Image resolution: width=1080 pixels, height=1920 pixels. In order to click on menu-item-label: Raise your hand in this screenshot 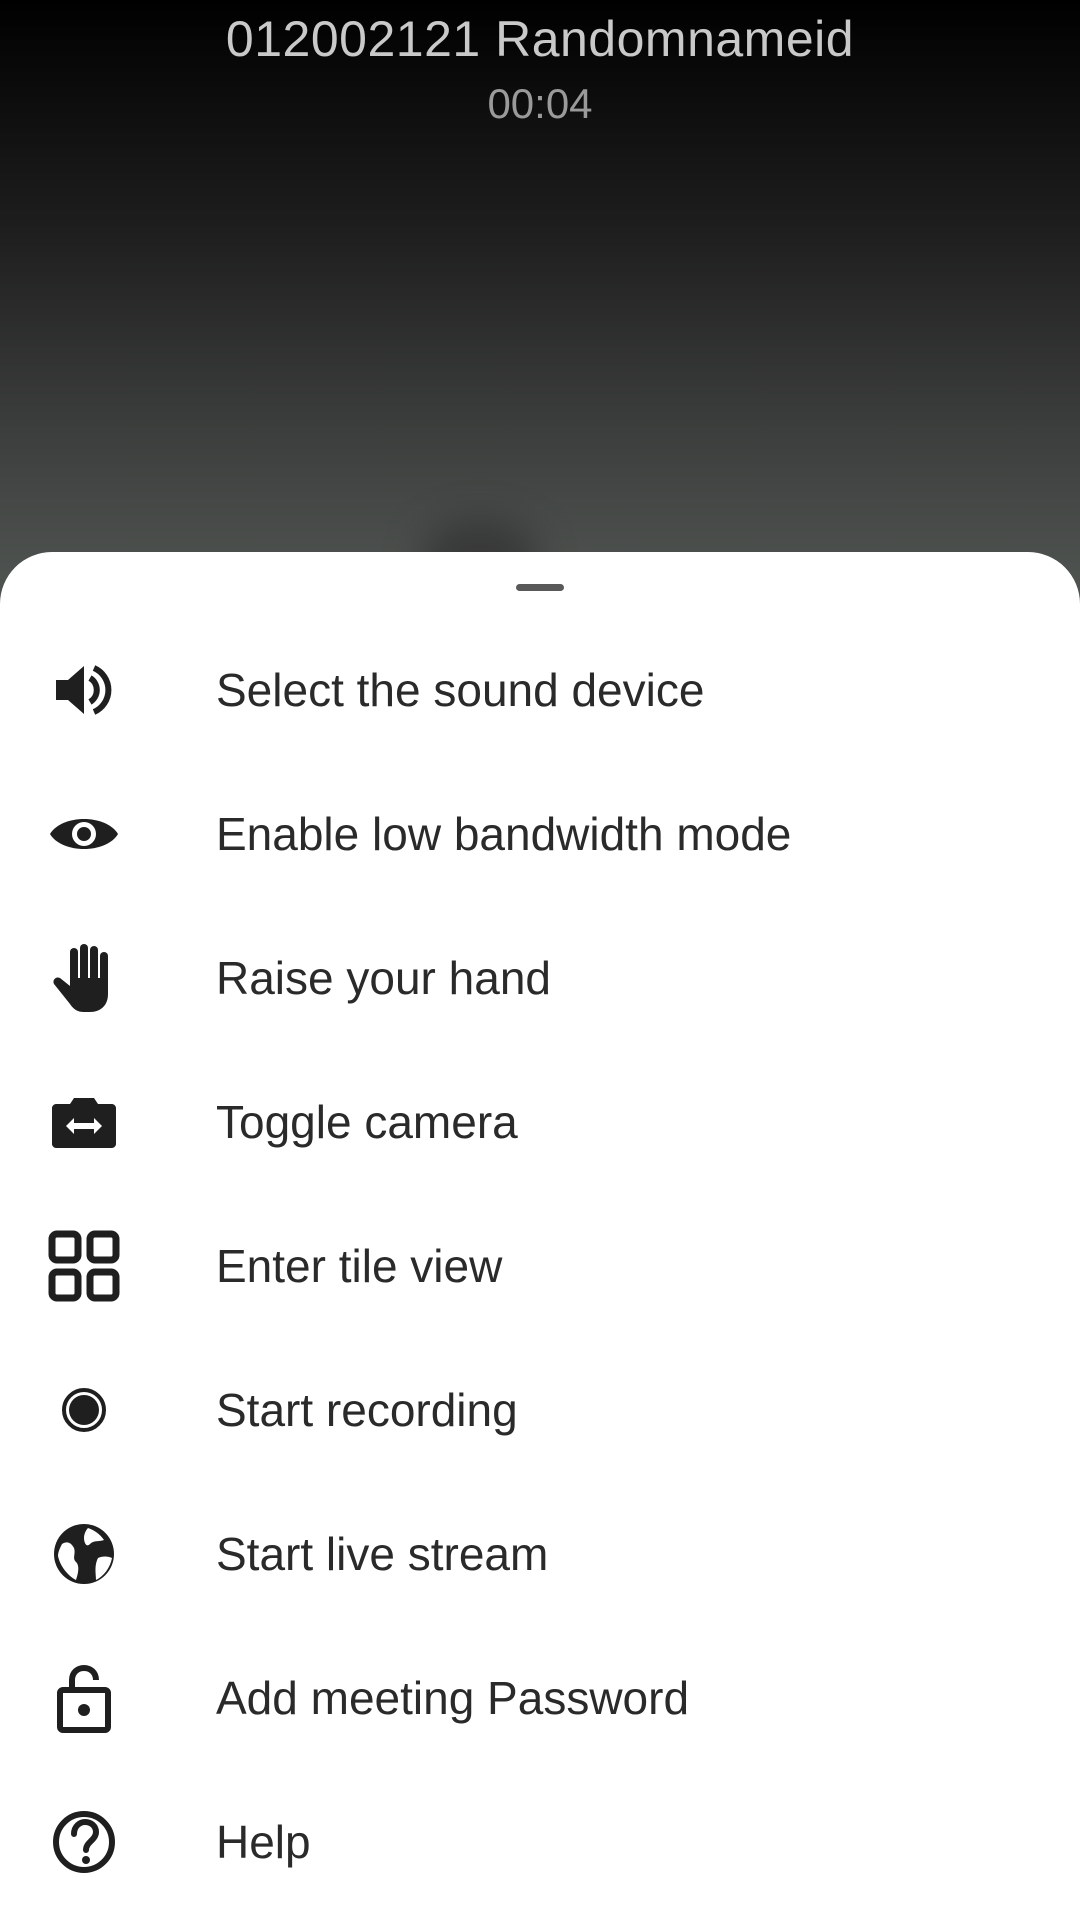, I will do `click(383, 978)`.